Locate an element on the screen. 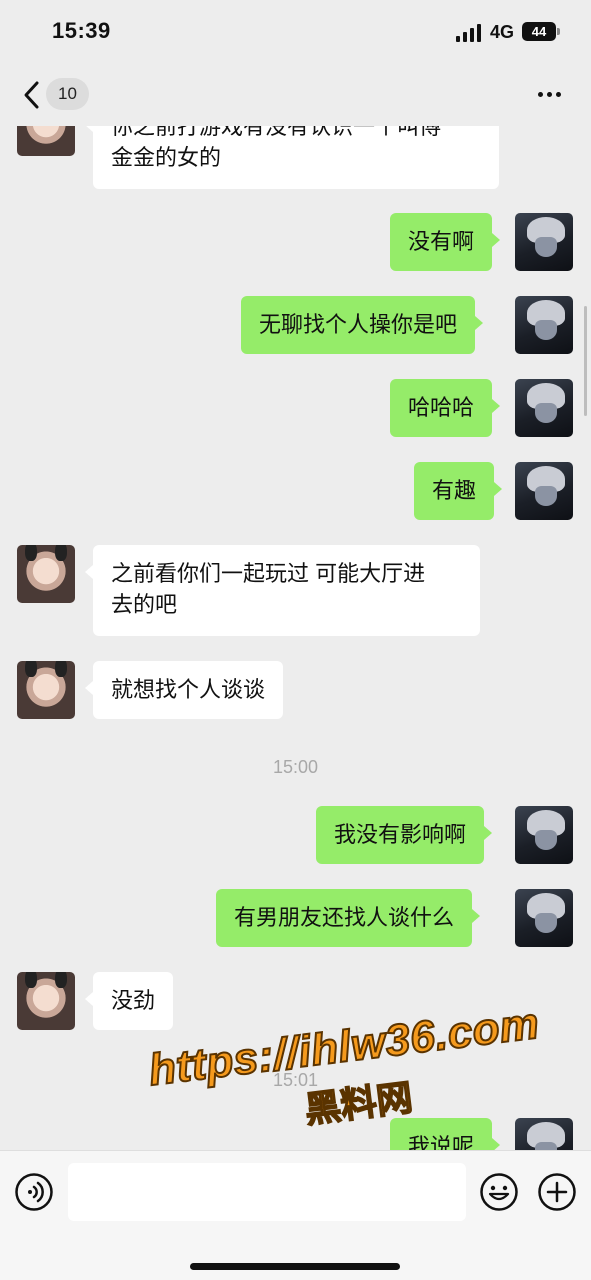  message-text: 无聊找个人操你是吧 is located at coordinates (358, 324).